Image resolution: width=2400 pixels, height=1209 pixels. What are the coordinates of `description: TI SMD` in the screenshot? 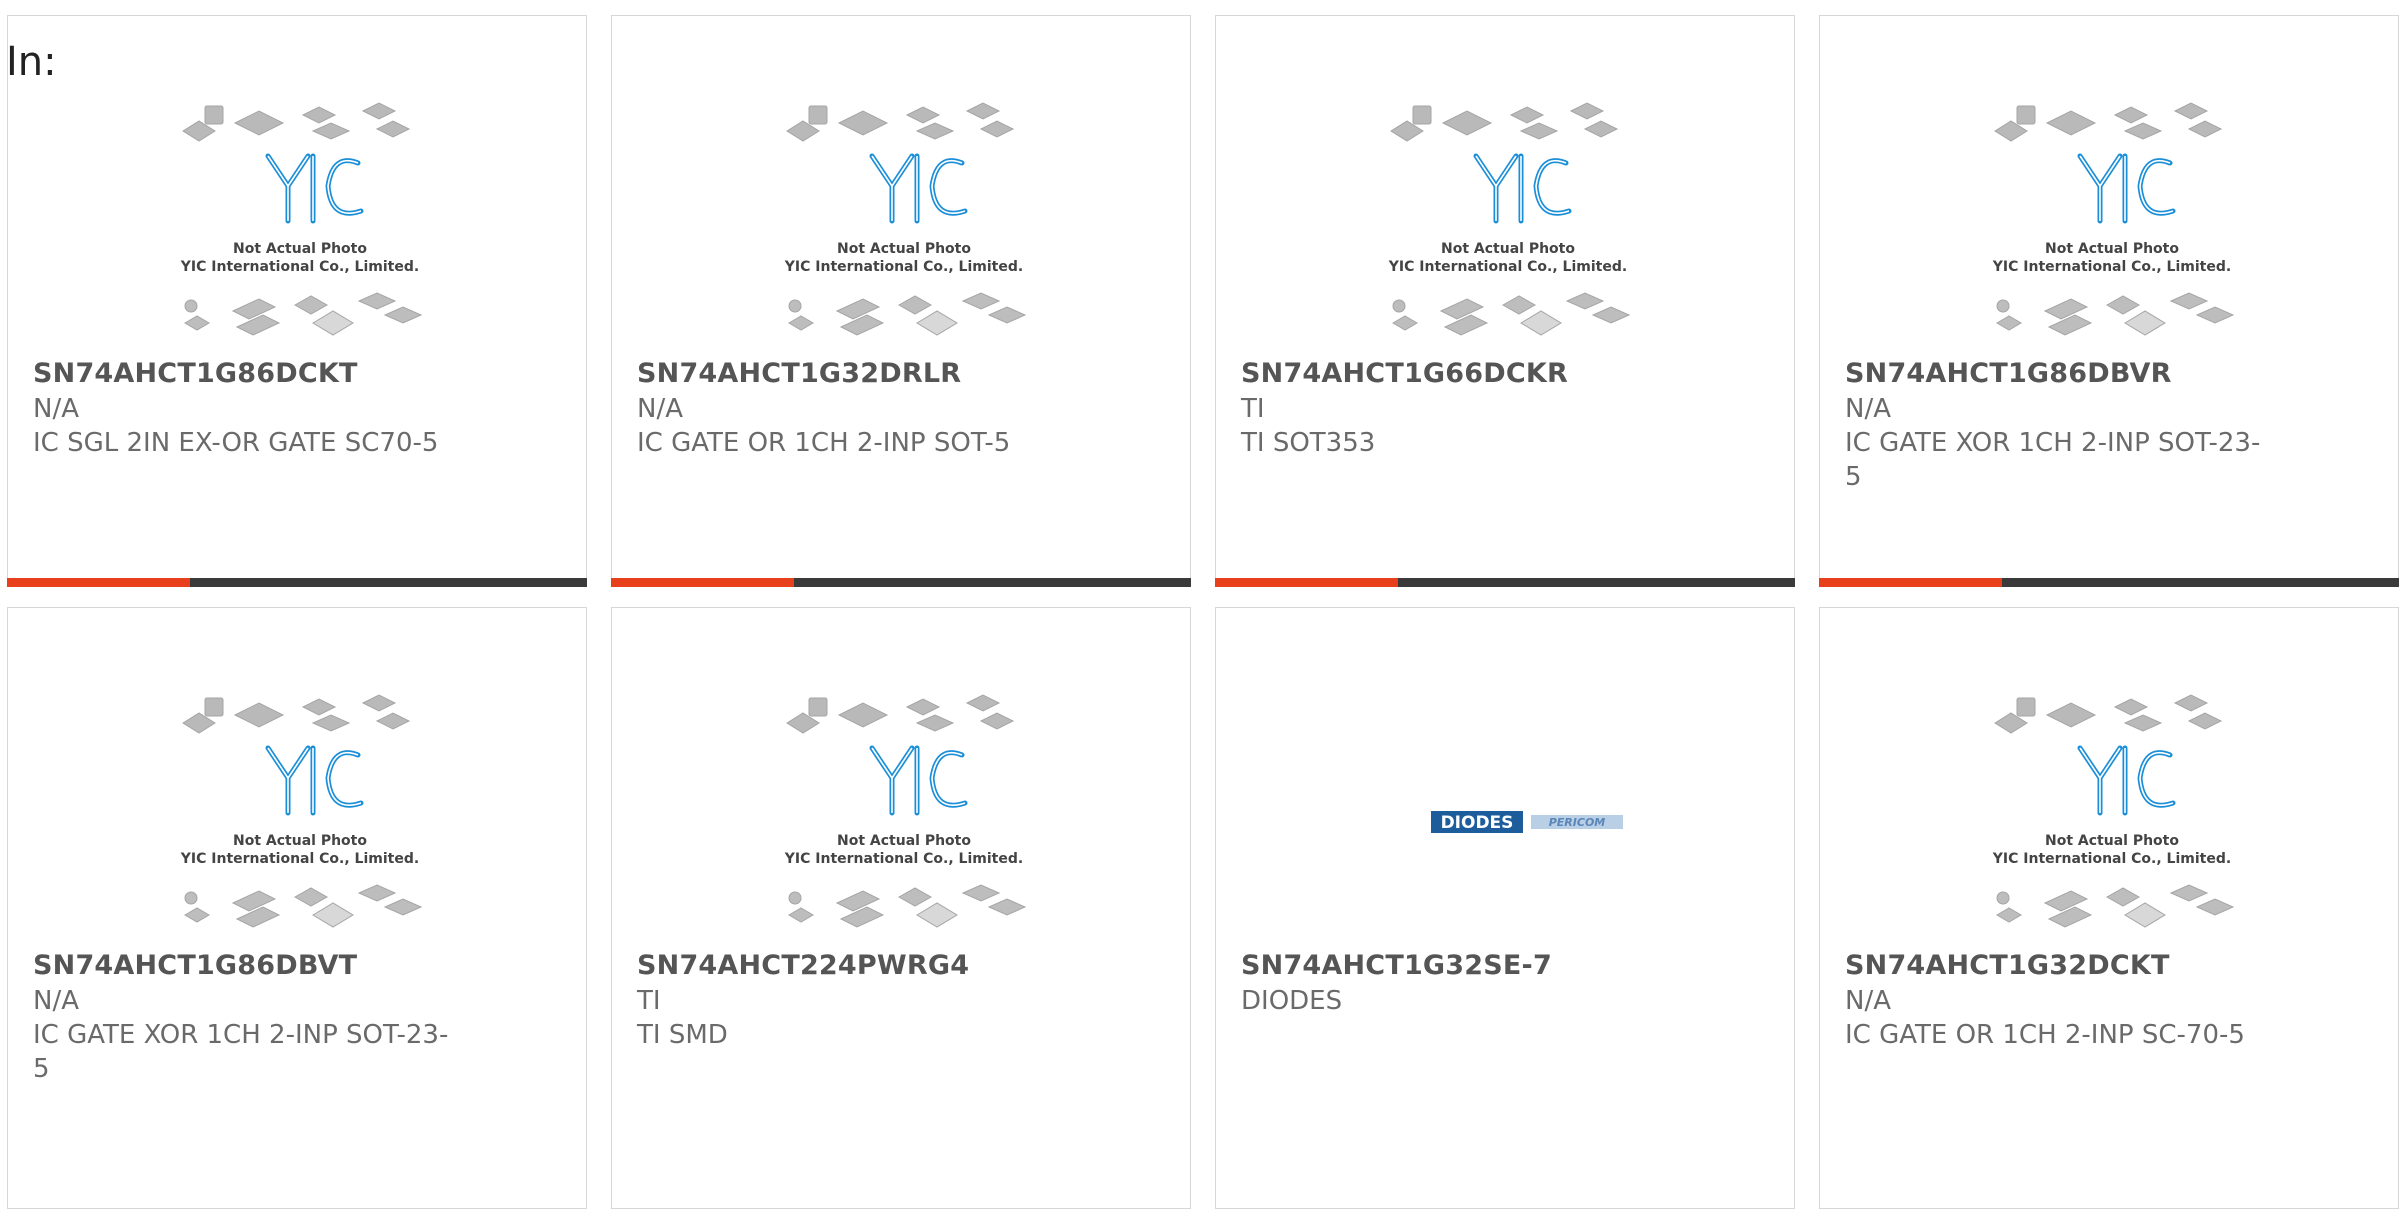 It's located at (682, 1035).